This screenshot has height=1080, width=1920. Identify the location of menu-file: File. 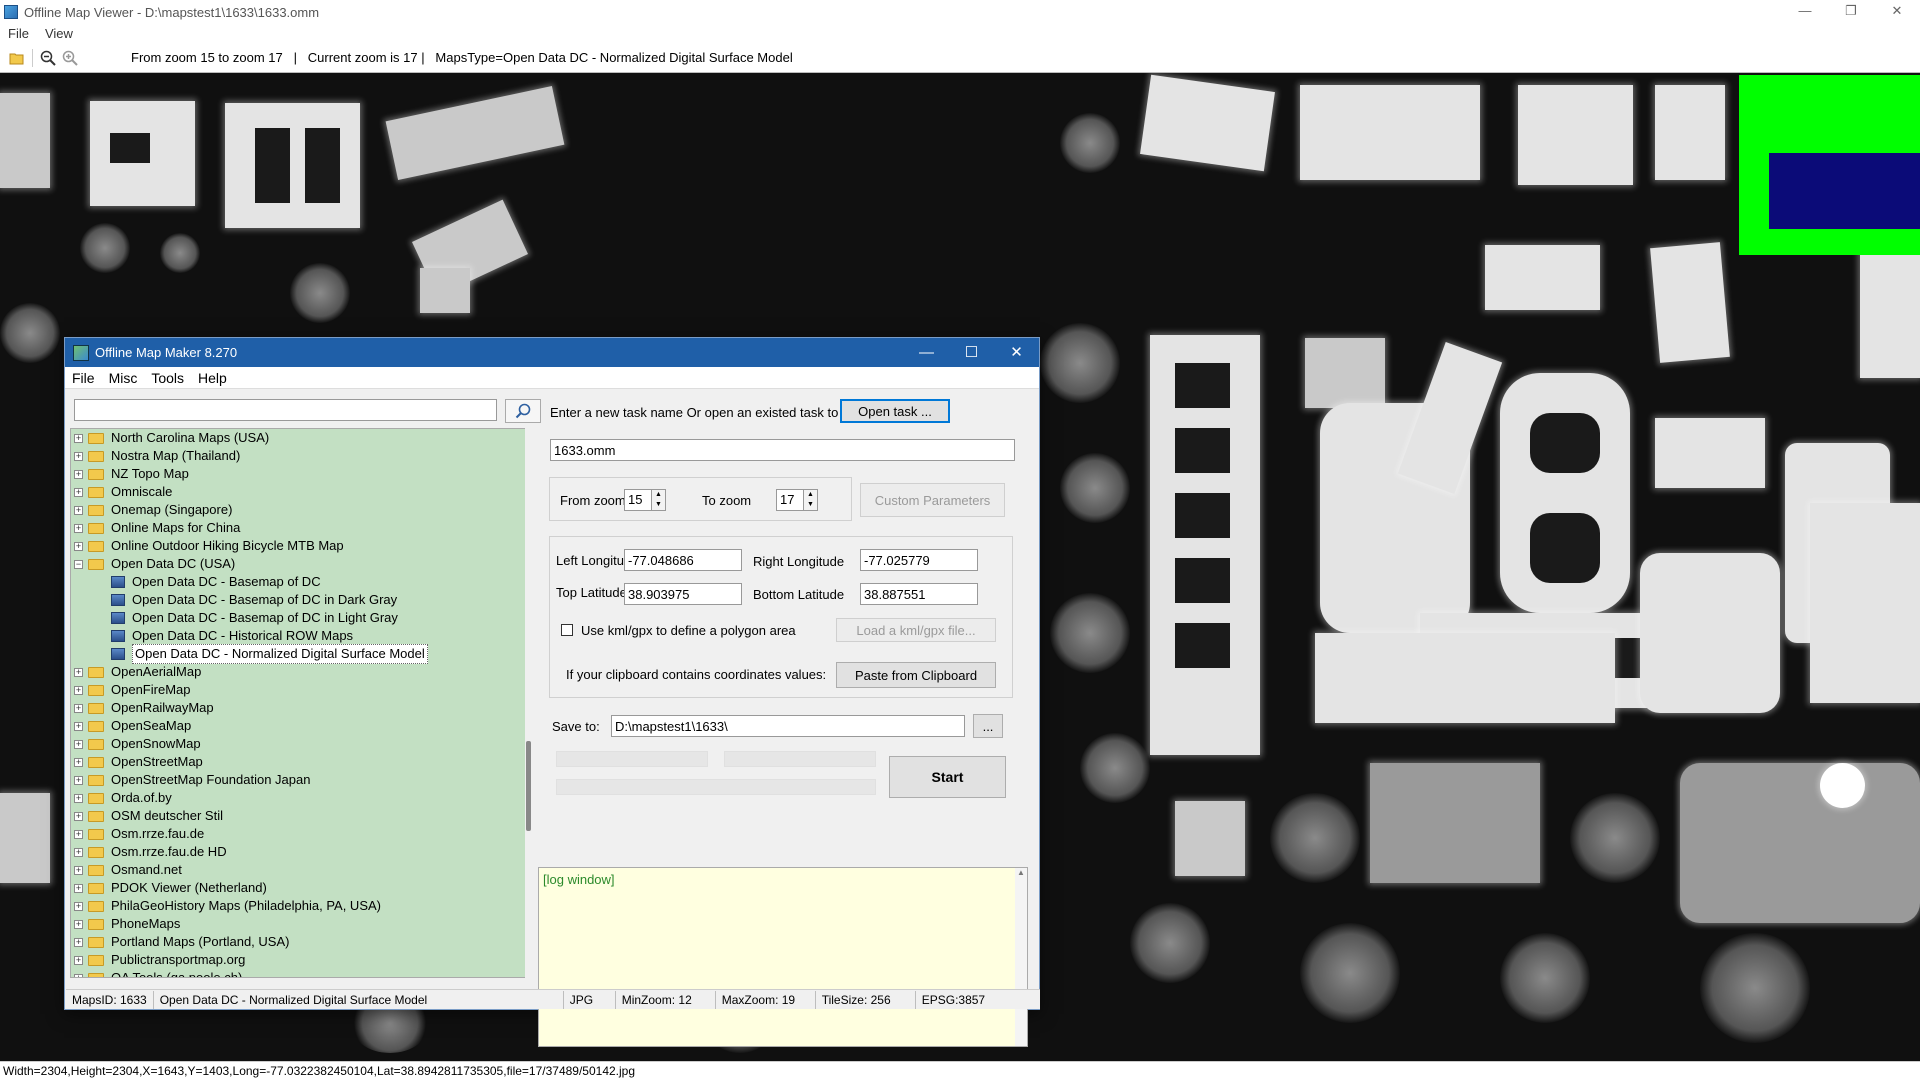
(18, 33).